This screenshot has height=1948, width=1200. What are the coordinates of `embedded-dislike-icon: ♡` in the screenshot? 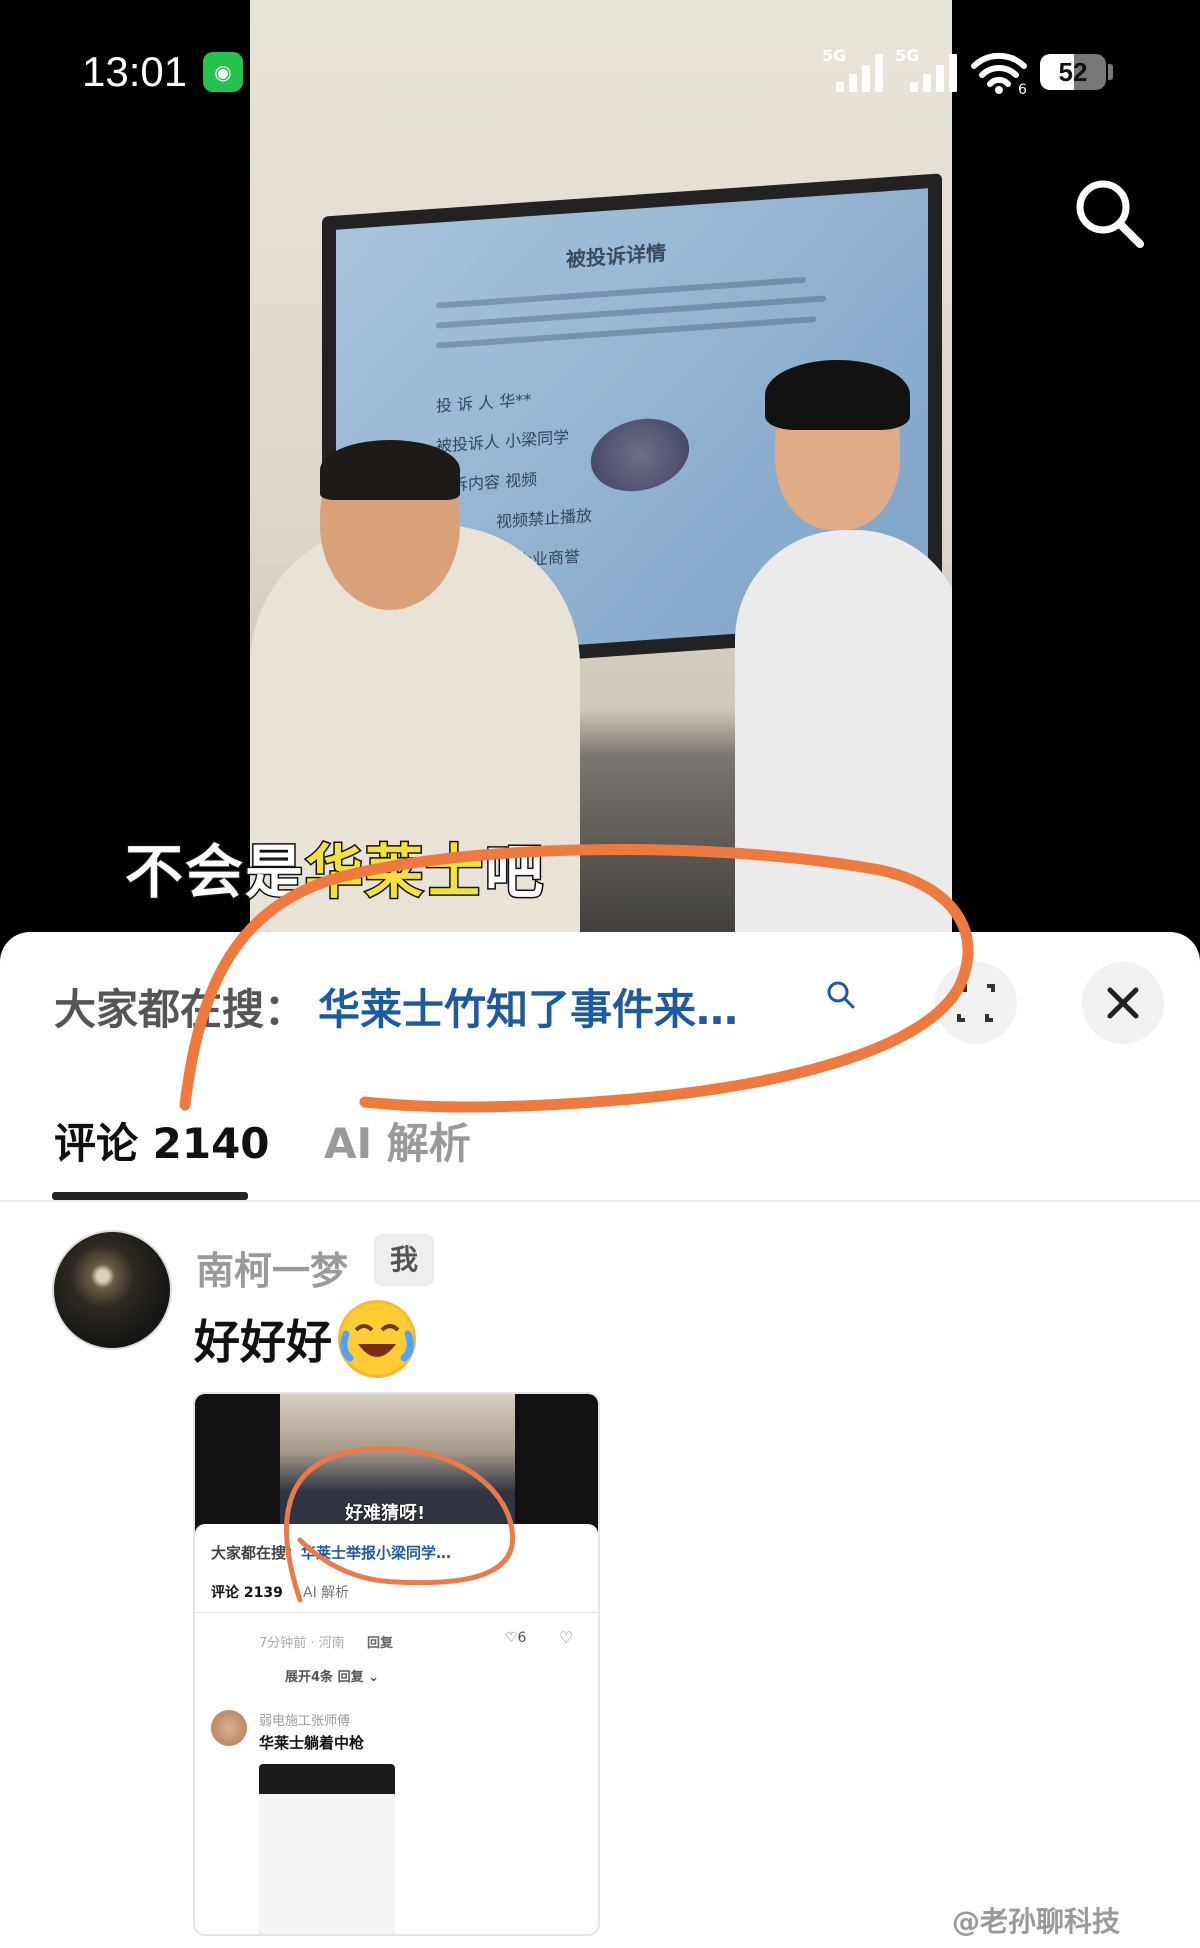 It's located at (566, 1637).